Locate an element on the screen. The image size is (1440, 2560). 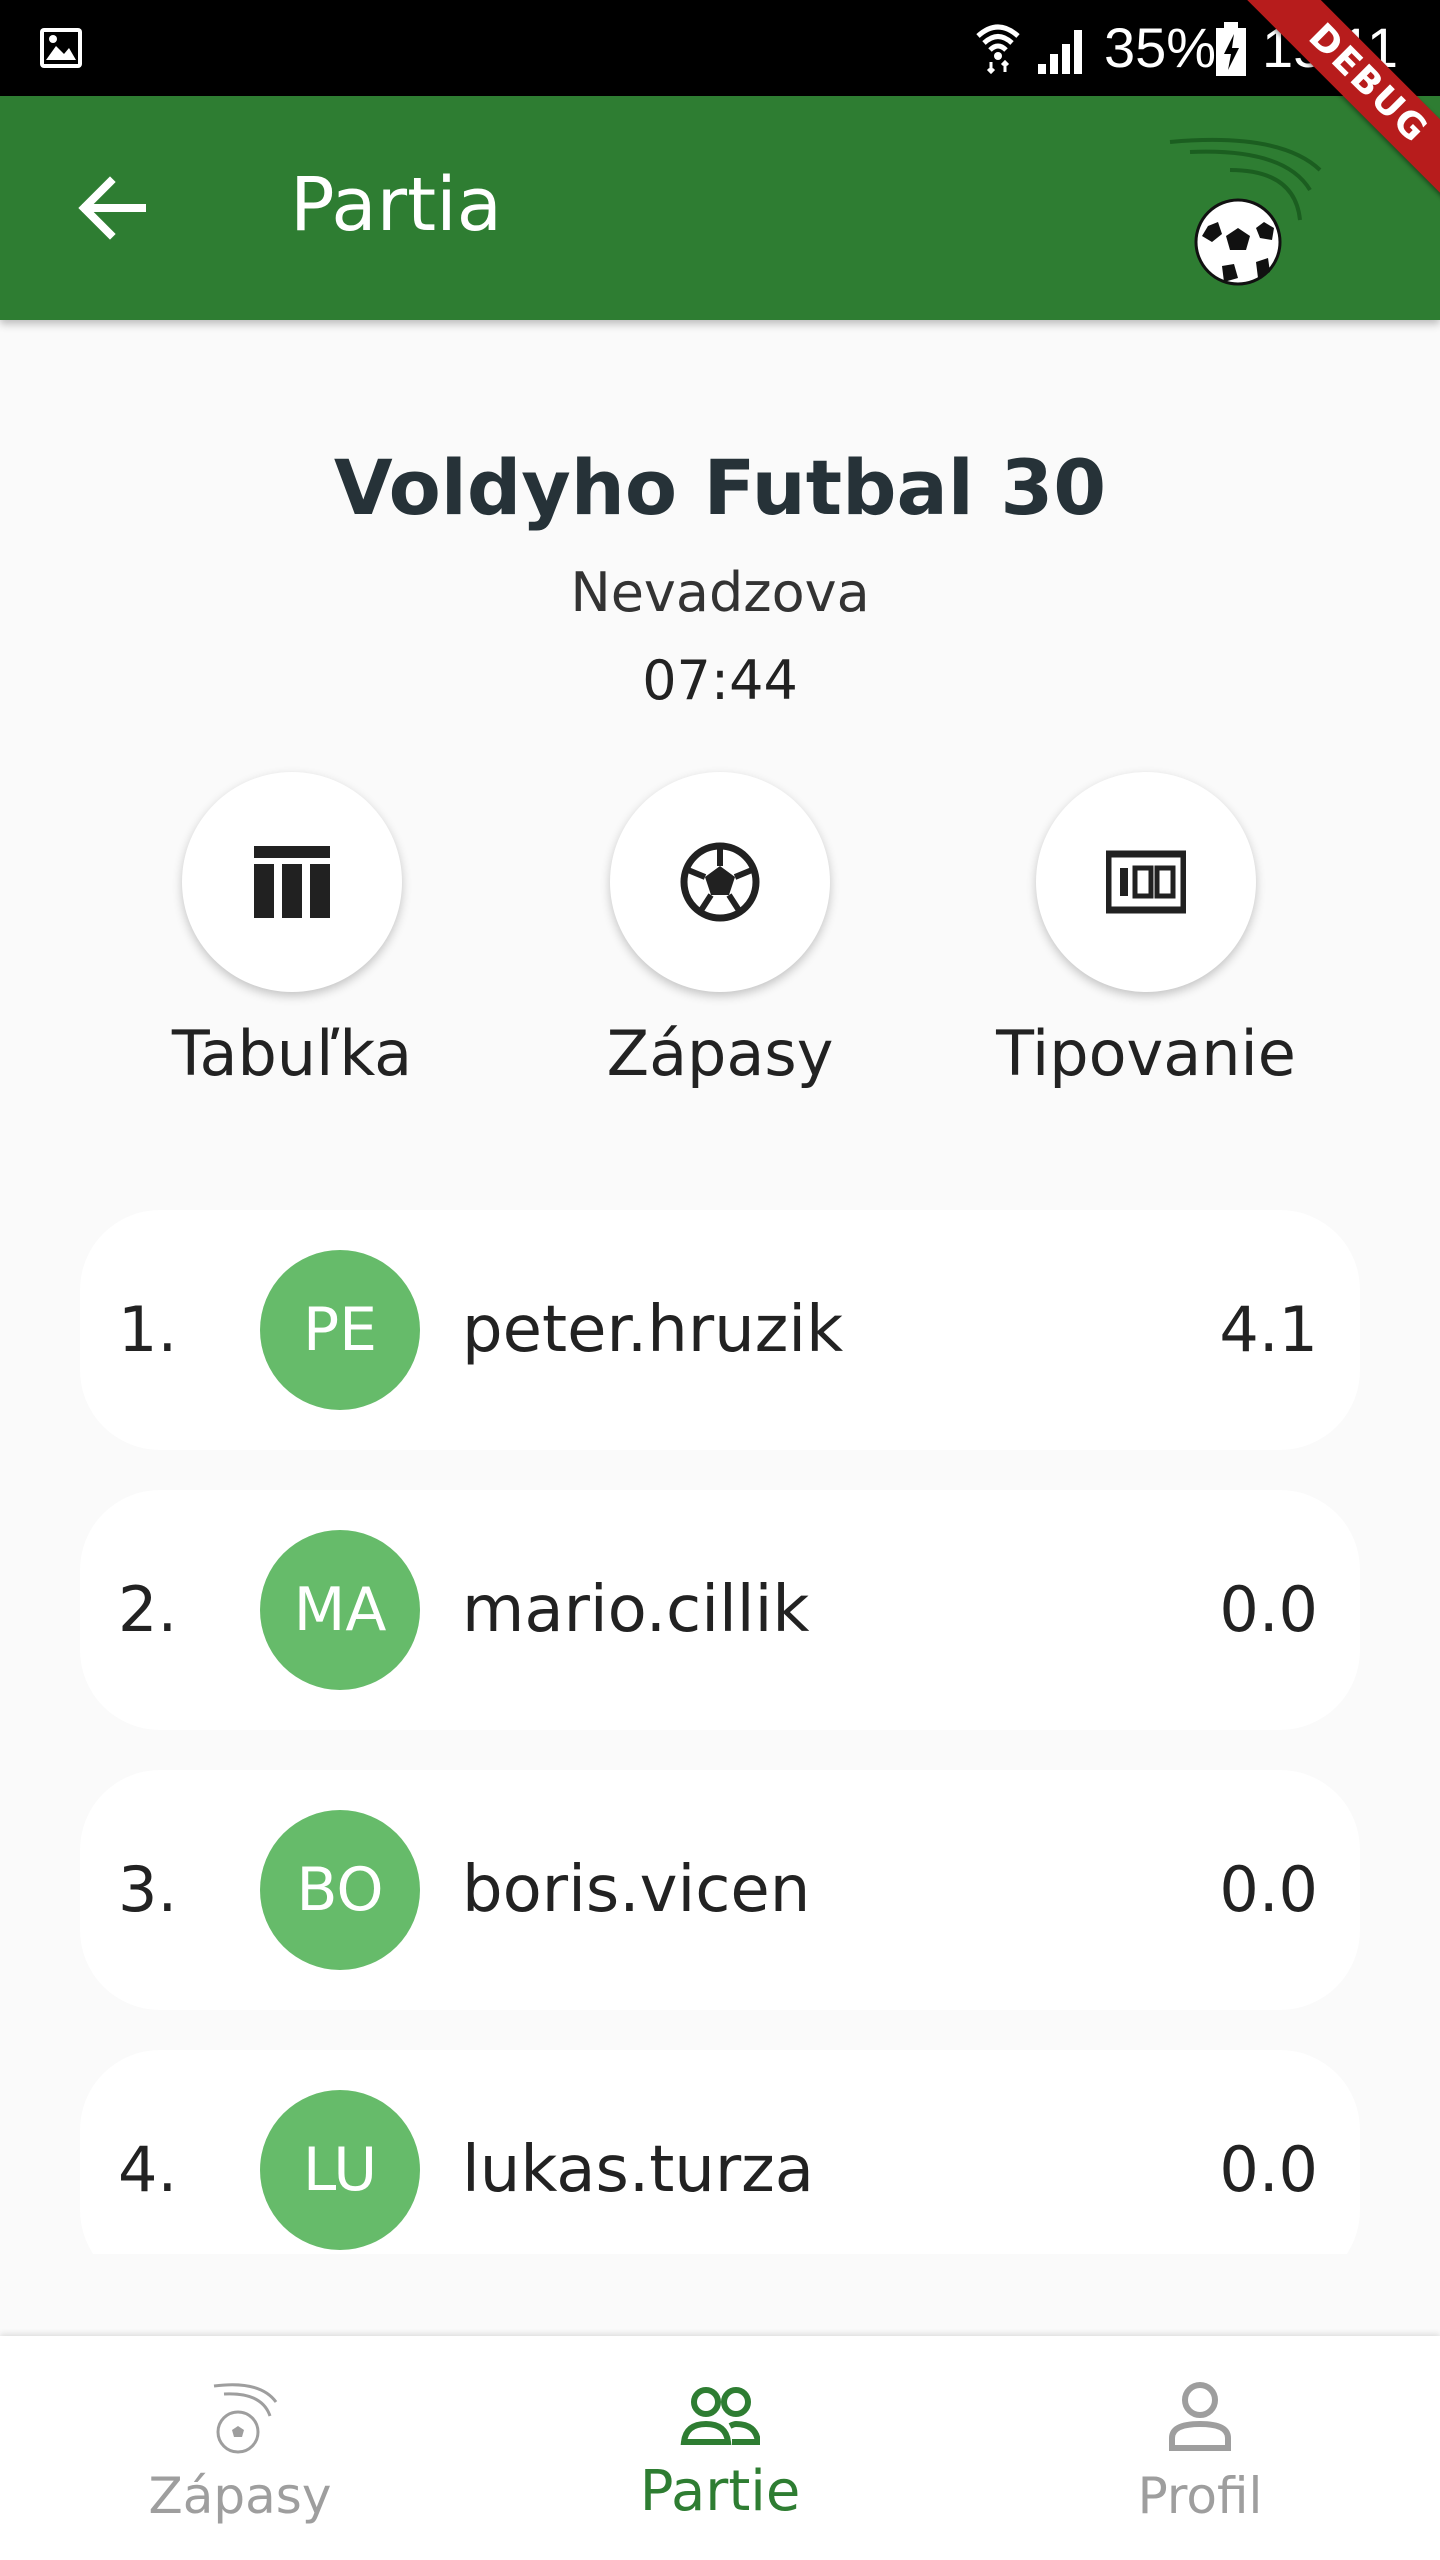
table-button: Tabuľka is located at coordinates (292, 933).